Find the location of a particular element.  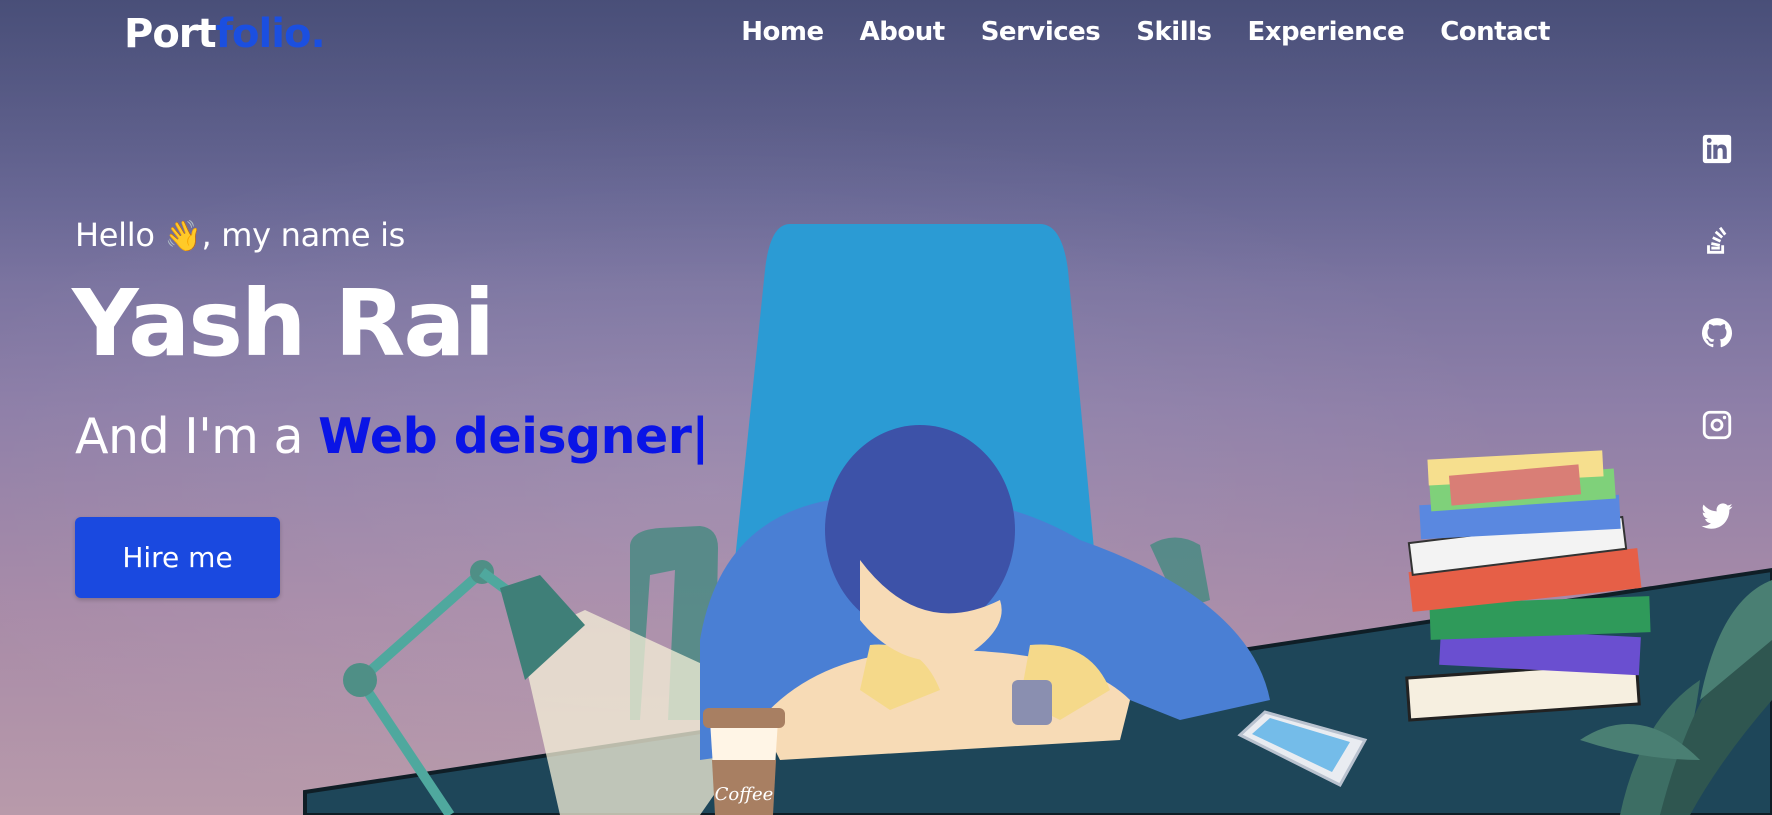

greeting-suffix: , my name is is located at coordinates (303, 235).